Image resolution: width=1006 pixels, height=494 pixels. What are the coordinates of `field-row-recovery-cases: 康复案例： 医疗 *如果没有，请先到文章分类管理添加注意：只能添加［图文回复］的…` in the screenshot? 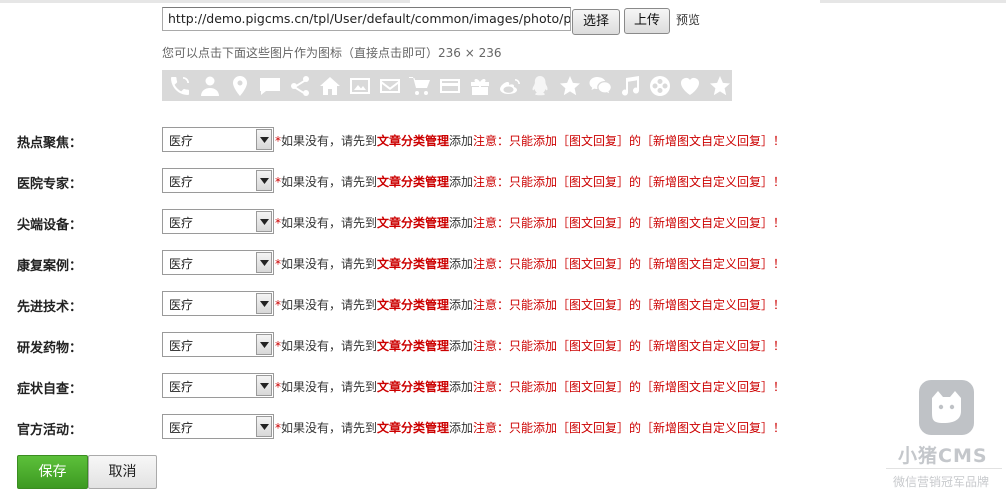 It's located at (400, 263).